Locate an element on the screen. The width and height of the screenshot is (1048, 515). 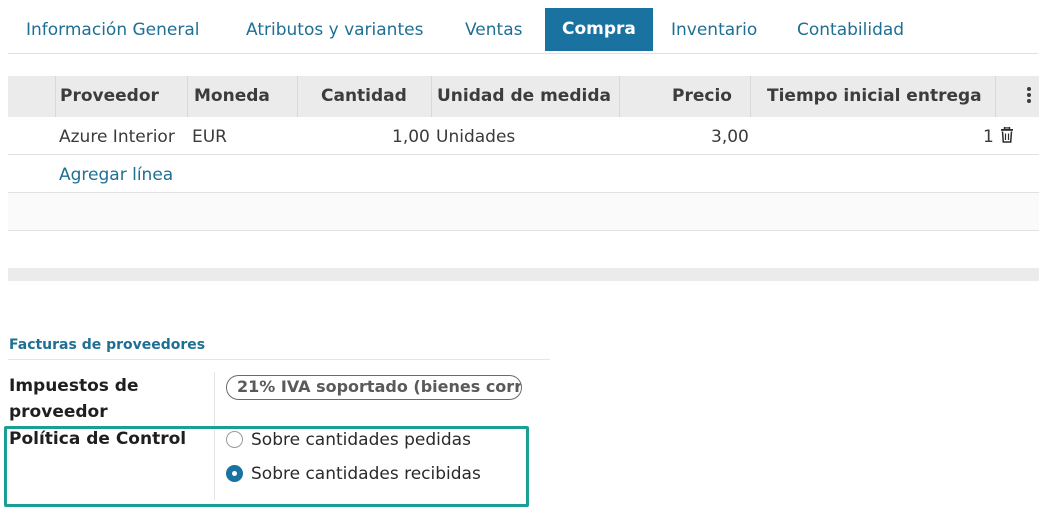
cell-quantity: 1,00 is located at coordinates (411, 137).